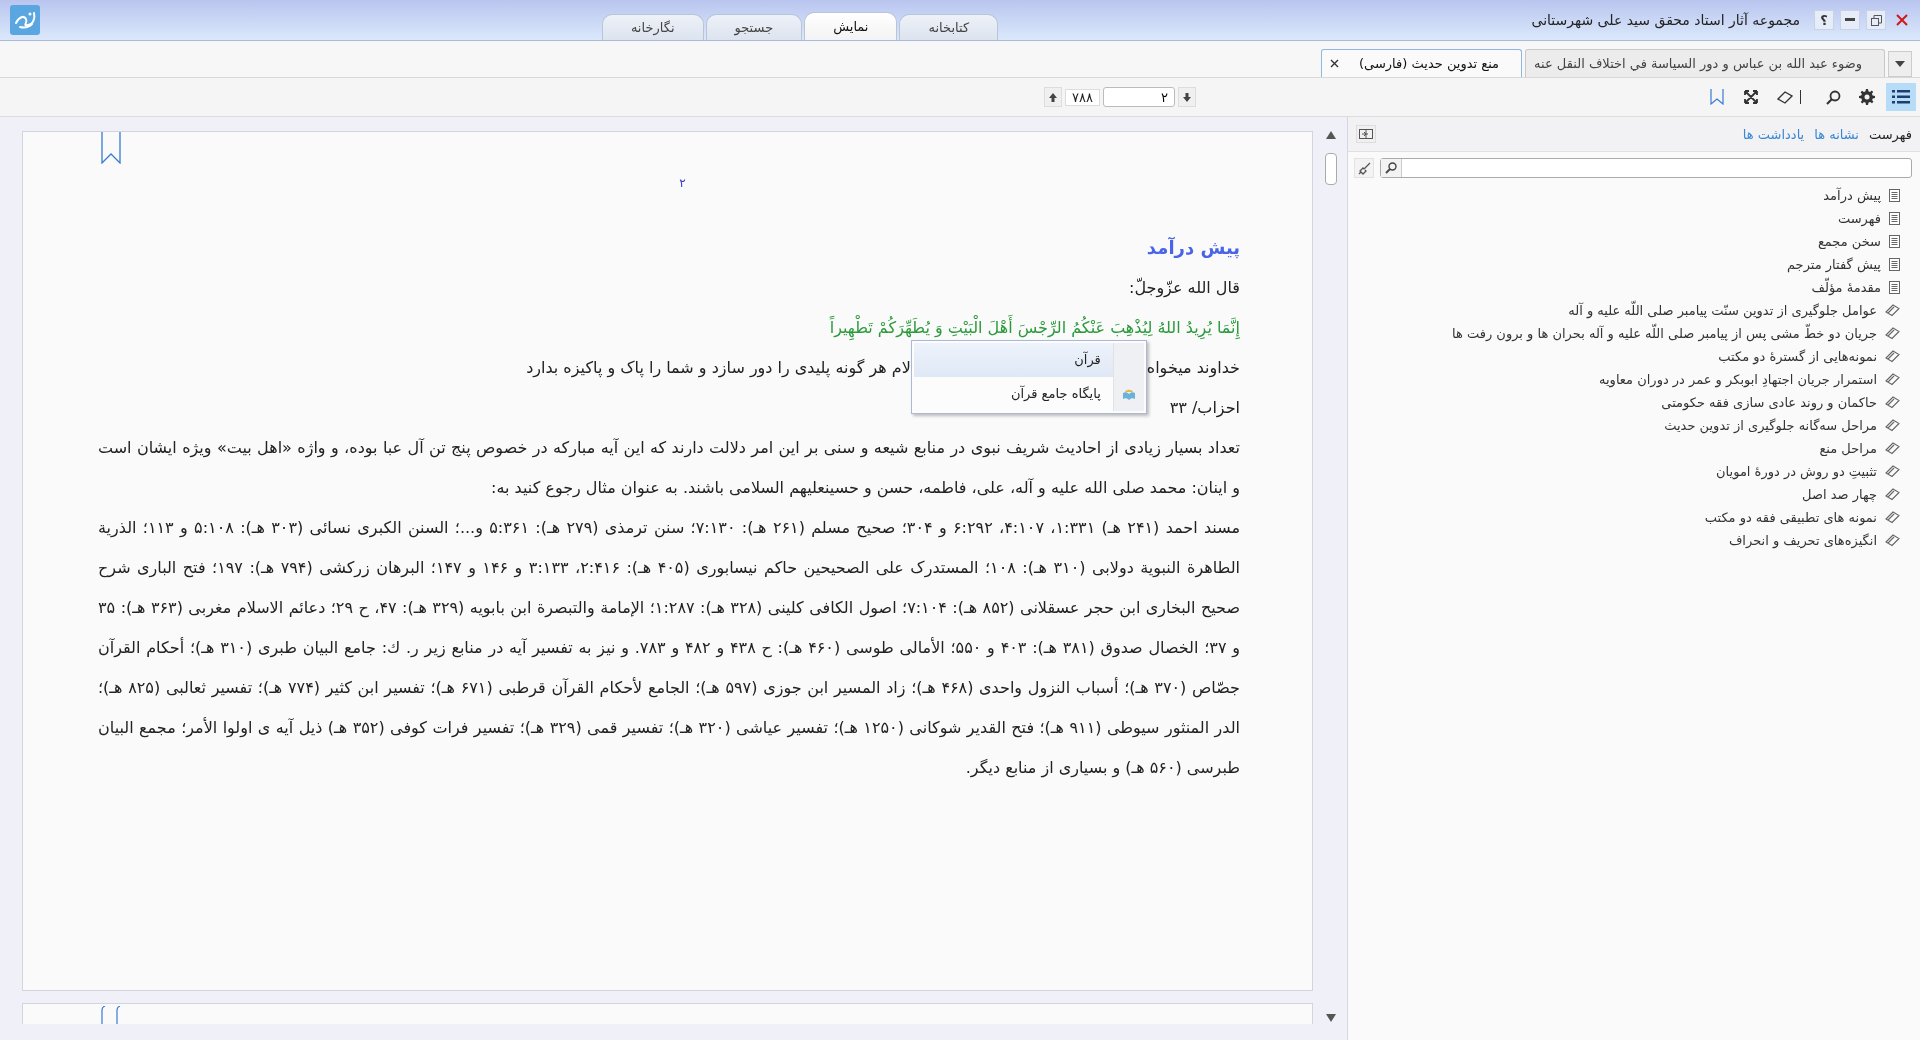 This screenshot has height=1040, width=1920. Describe the element at coordinates (754, 27) in the screenshot. I see `main-tab: جستجو` at that location.